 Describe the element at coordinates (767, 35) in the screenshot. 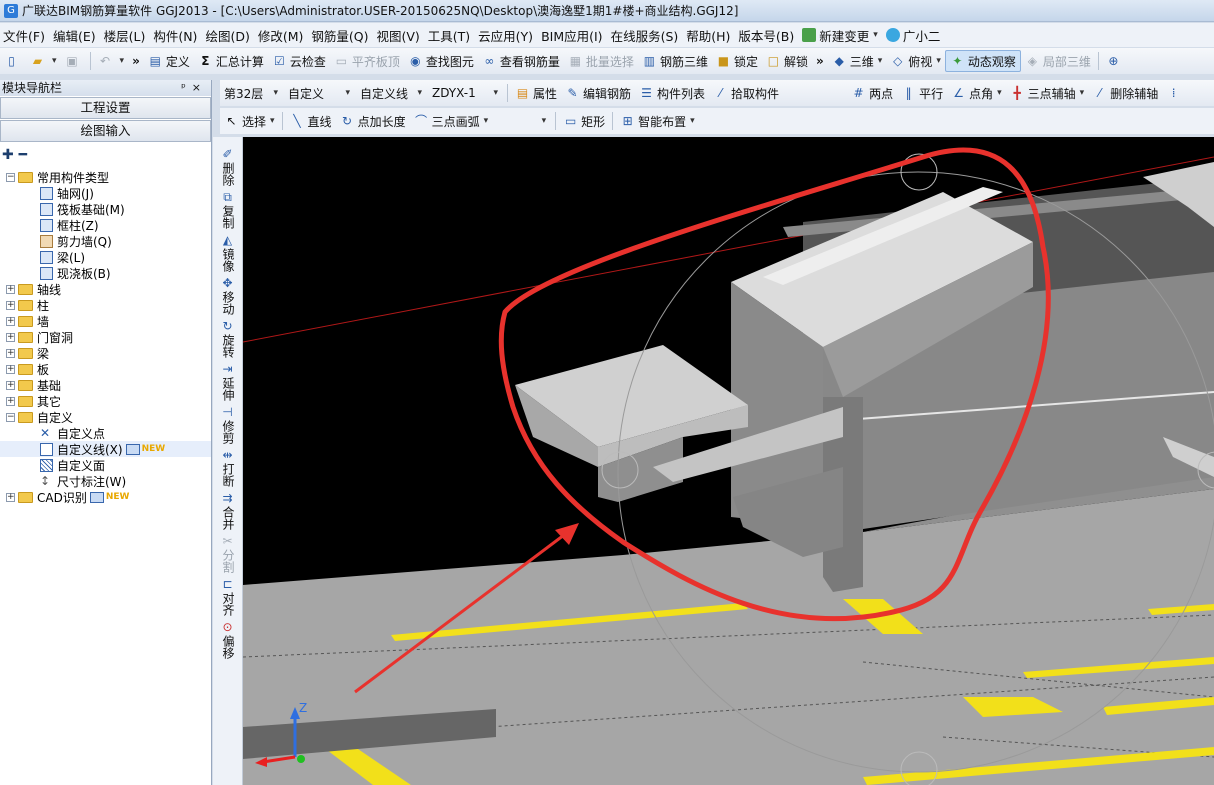

I see `menu-version: 版本号(B)` at that location.